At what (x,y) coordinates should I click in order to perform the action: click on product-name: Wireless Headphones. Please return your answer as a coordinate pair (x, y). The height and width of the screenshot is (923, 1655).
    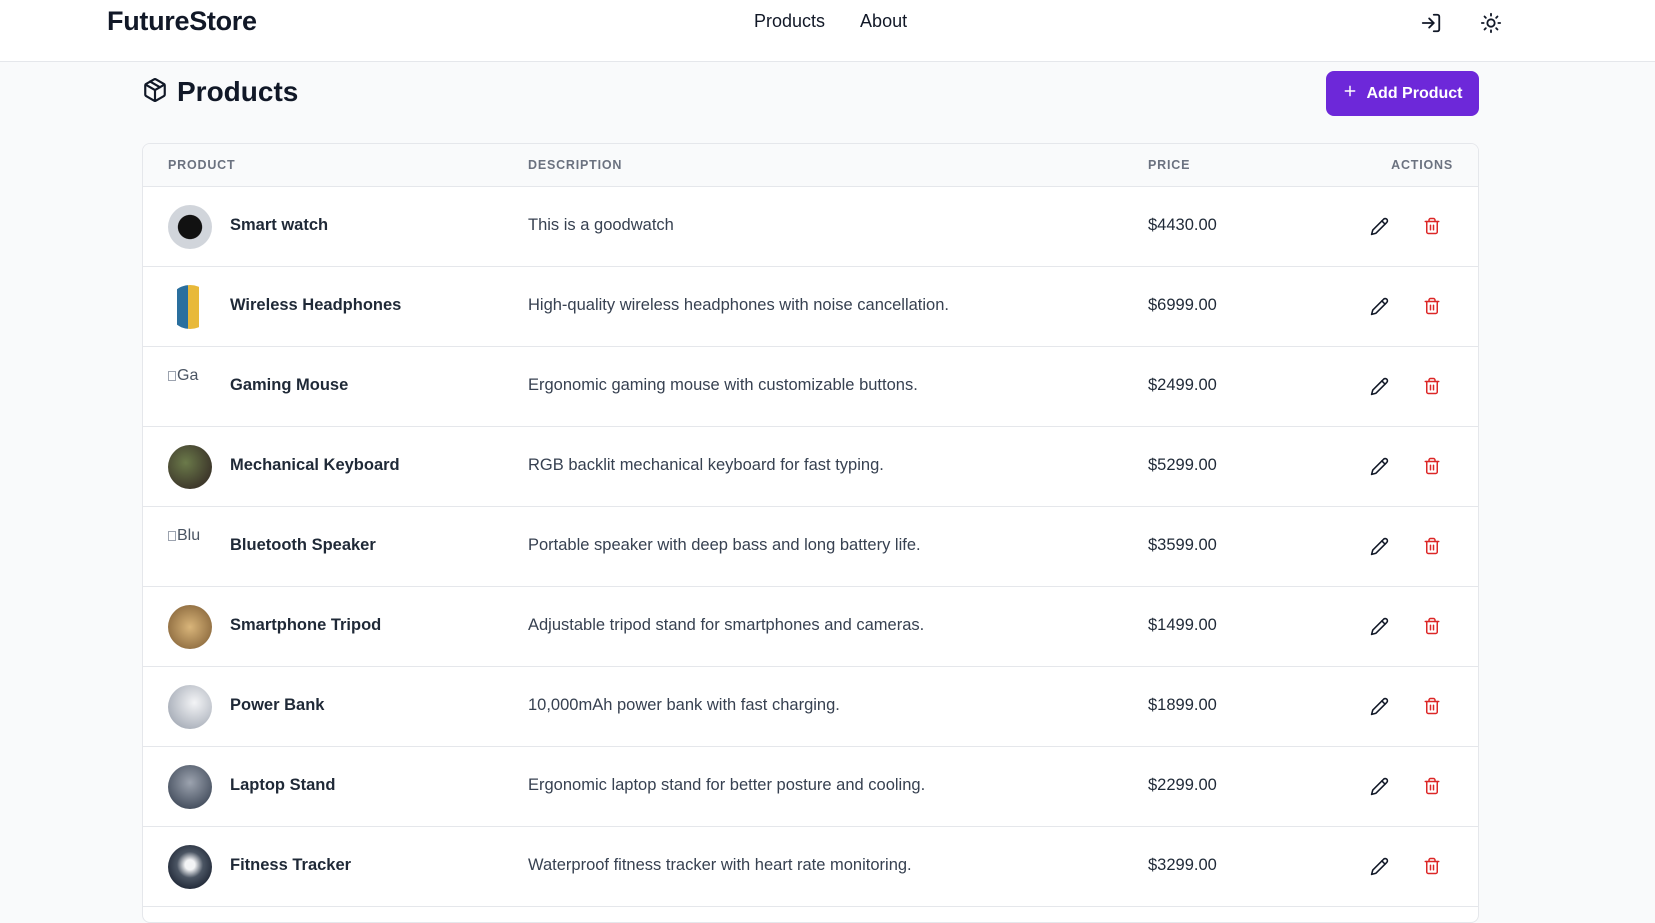
    Looking at the image, I should click on (316, 305).